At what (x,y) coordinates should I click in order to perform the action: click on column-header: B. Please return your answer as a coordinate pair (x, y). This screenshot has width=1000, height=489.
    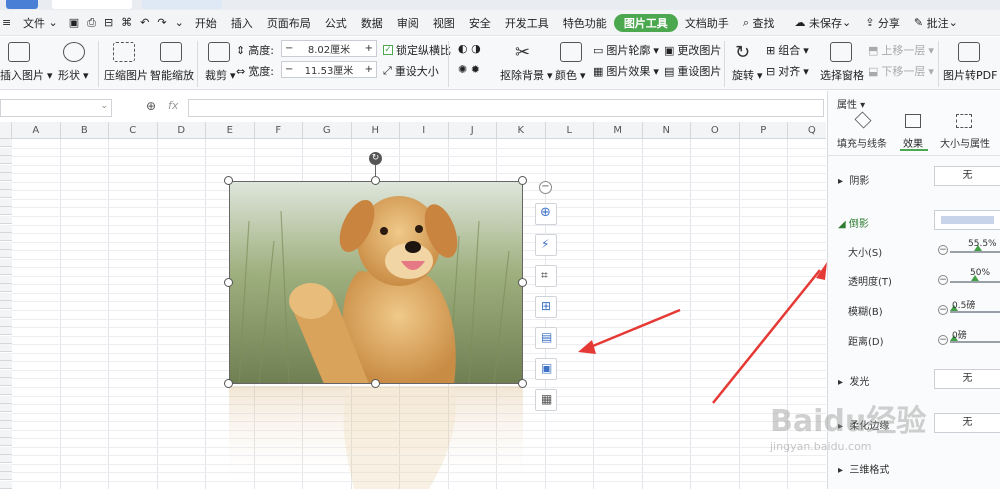
    Looking at the image, I should click on (84, 130).